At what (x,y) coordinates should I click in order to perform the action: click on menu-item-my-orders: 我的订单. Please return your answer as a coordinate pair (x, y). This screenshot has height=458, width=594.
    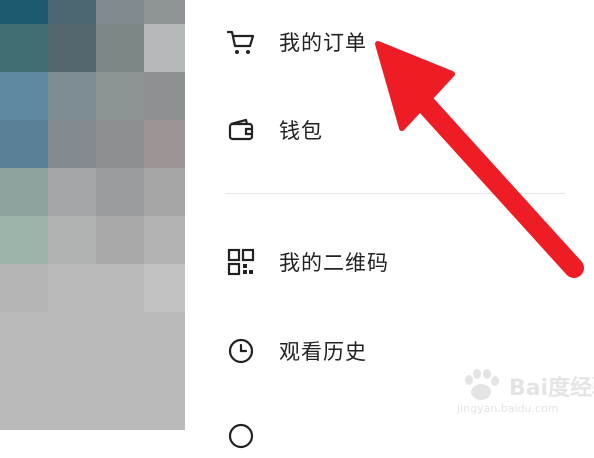
    Looking at the image, I should click on (296, 42).